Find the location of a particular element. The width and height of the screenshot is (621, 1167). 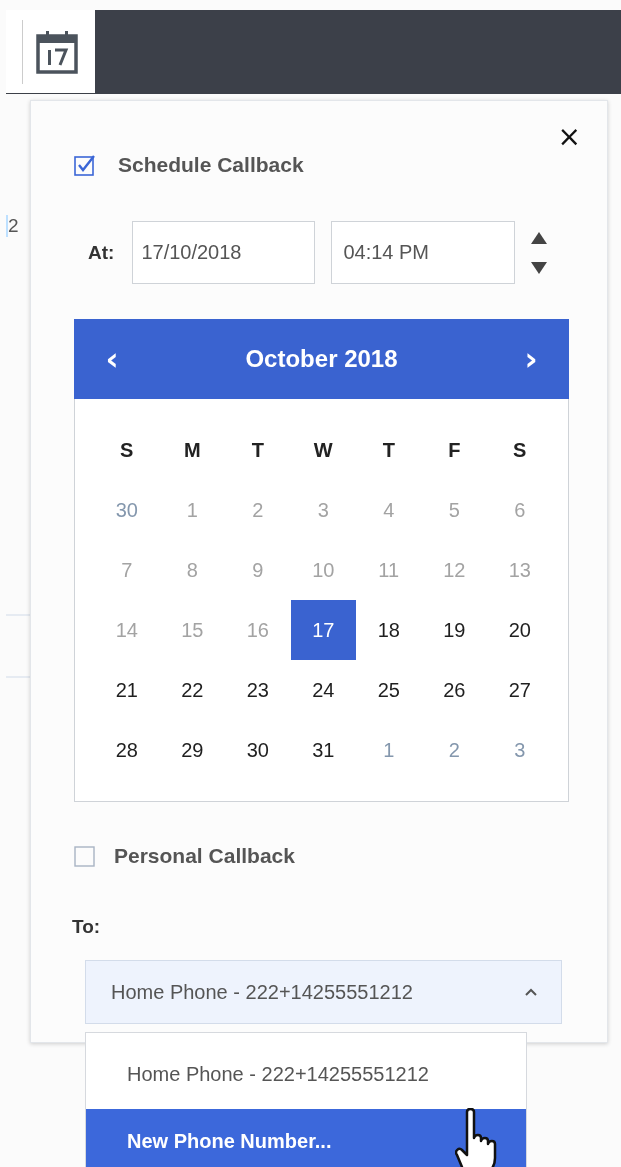

phone-dropdown: Home Phone - 222+14255551212 is located at coordinates (323, 992).